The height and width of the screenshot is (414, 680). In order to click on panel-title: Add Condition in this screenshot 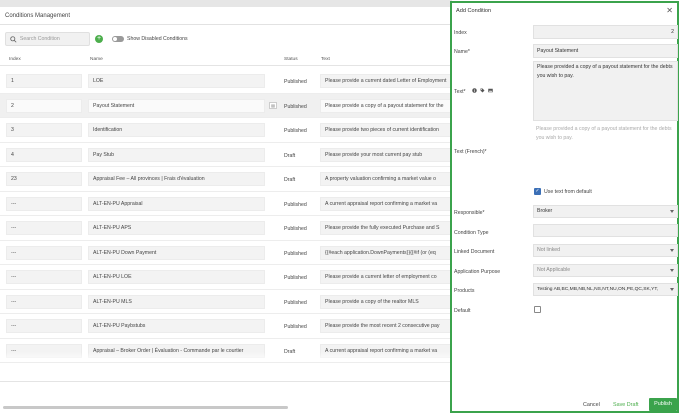, I will do `click(474, 11)`.